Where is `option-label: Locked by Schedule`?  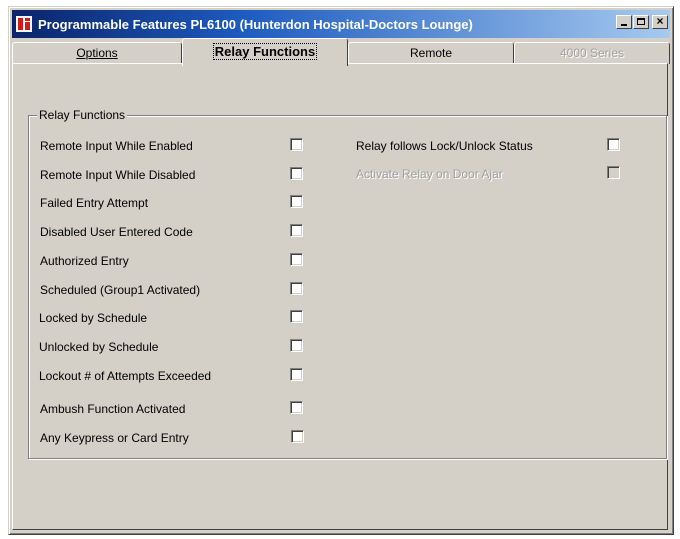
option-label: Locked by Schedule is located at coordinates (93, 318).